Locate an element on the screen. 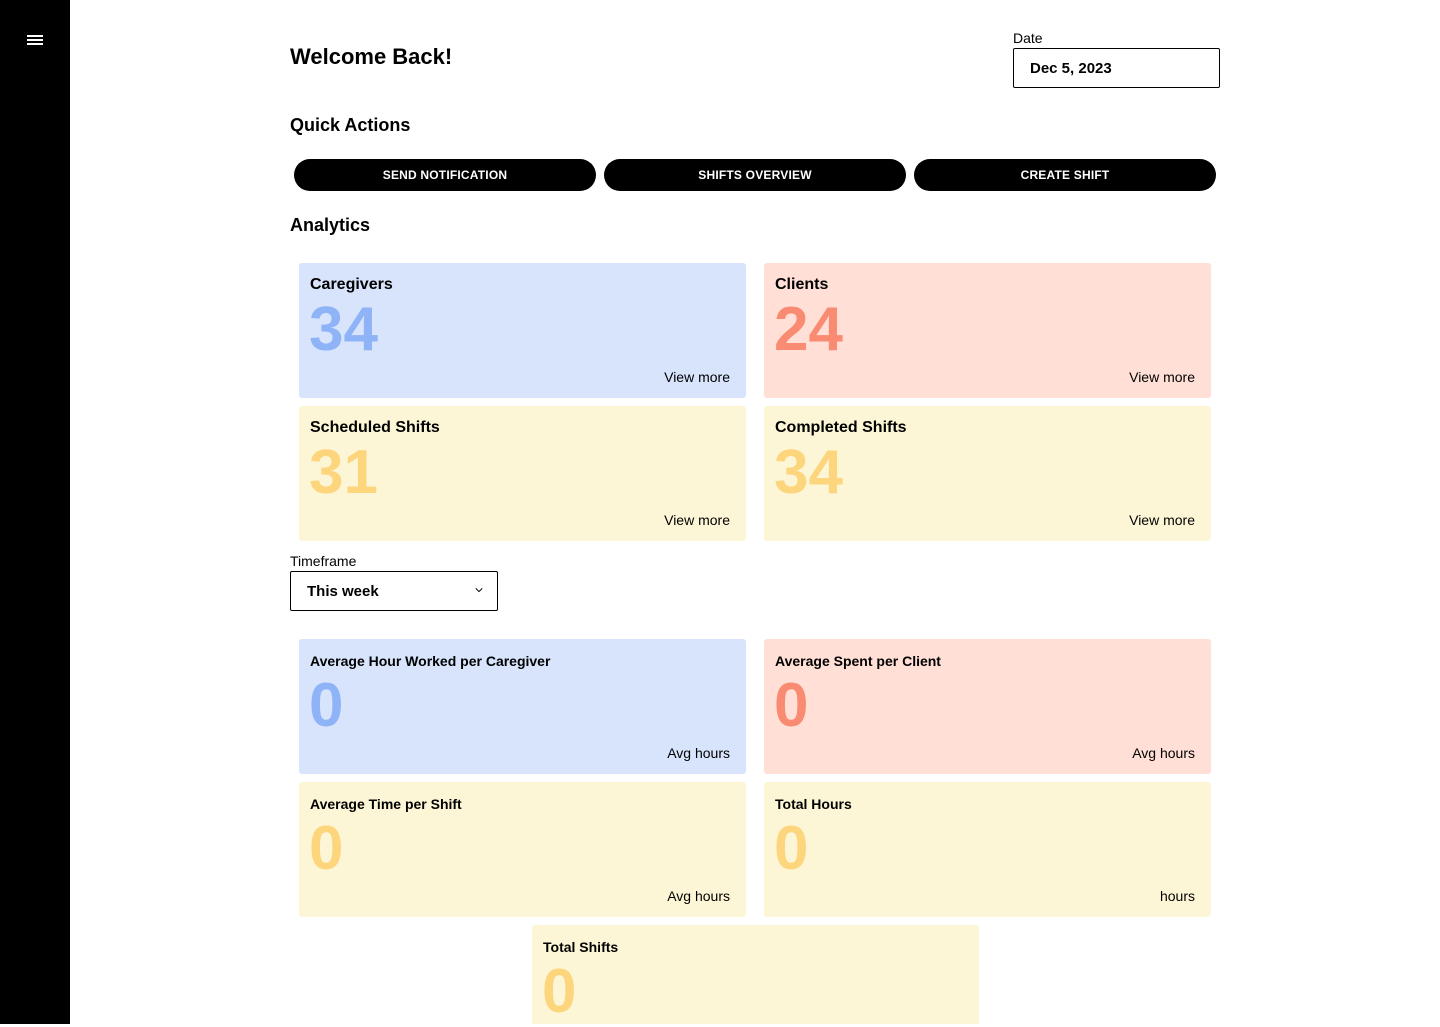 The height and width of the screenshot is (1027, 1440). date-value: Dec 5, 2023 is located at coordinates (1071, 68).